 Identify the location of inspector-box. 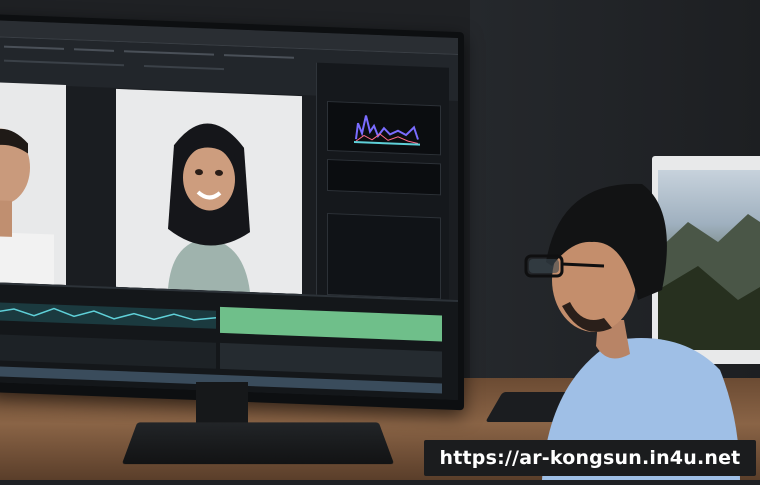
(384, 256).